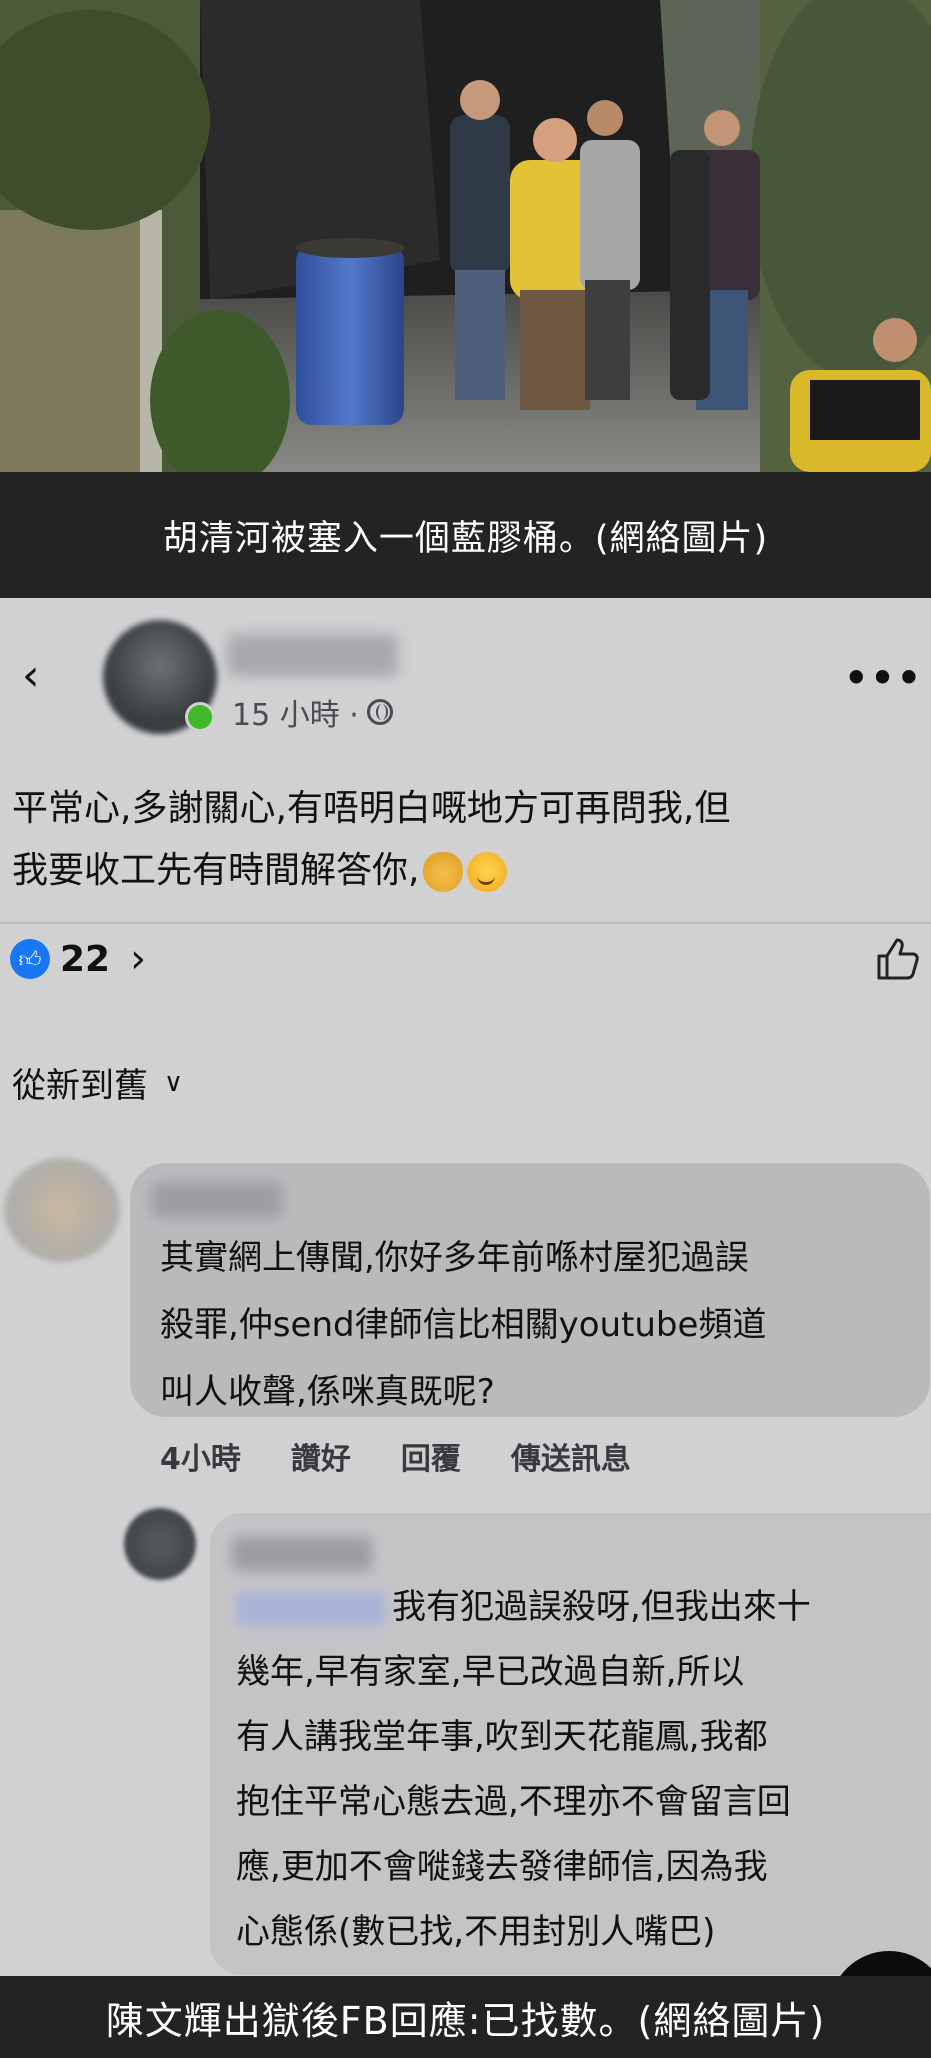 This screenshot has height=2058, width=931. What do you see at coordinates (513, 1802) in the screenshot?
I see `reply-line-4: 抱住平常心態去過,不理亦不會留言回` at bounding box center [513, 1802].